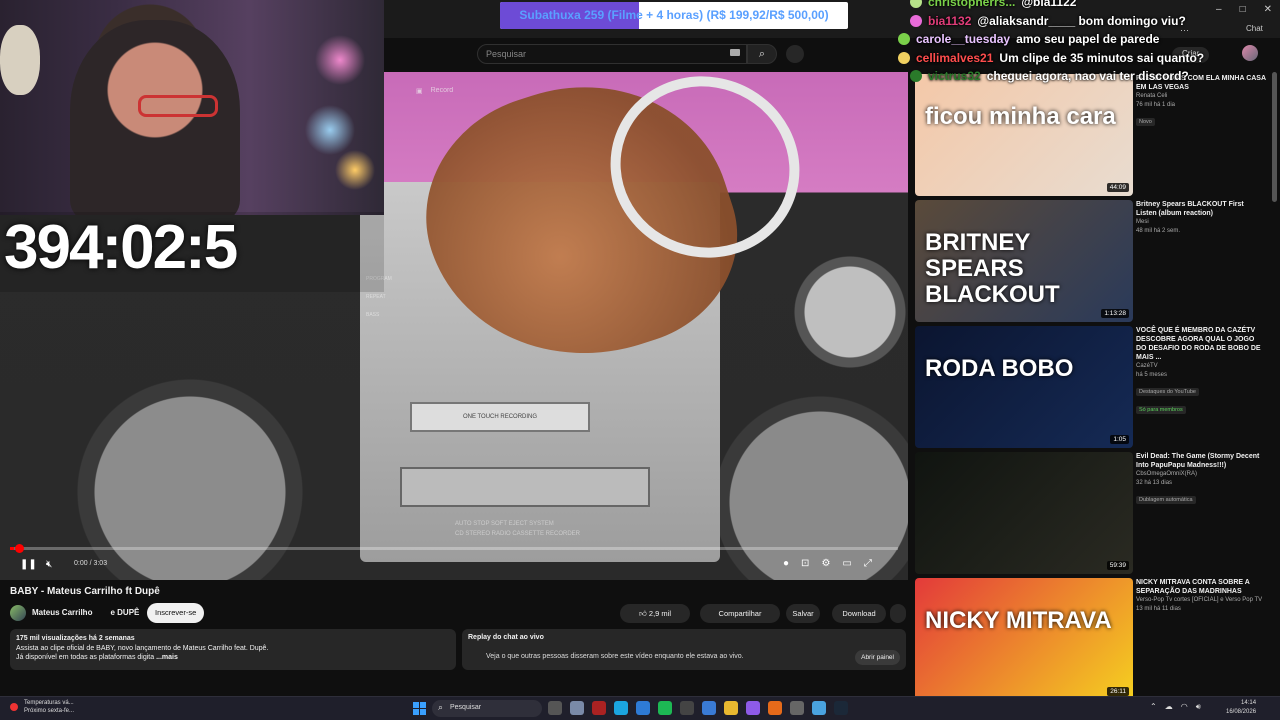  What do you see at coordinates (698, 708) in the screenshot?
I see `taskbar-apps` at bounding box center [698, 708].